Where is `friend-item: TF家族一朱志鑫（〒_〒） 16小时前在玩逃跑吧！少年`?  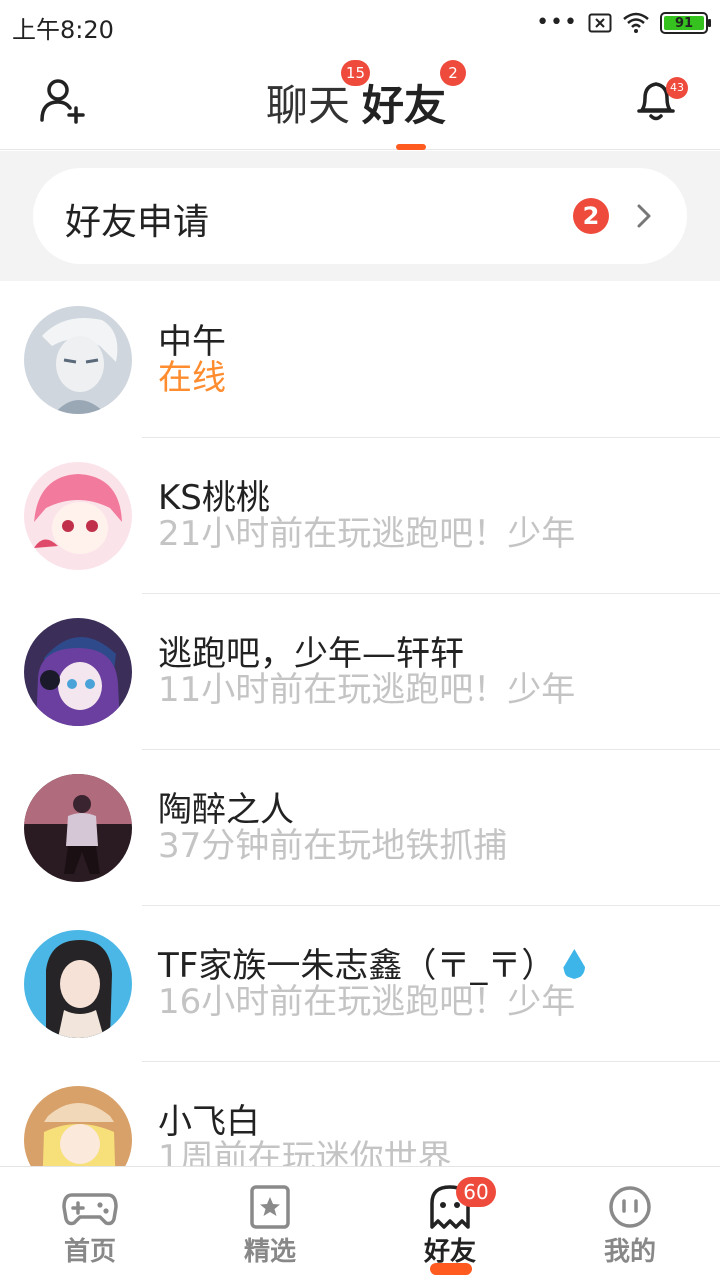
friend-item: TF家族一朱志鑫（〒_〒） 16小时前在玩逃跑吧！少年 is located at coordinates (360, 984).